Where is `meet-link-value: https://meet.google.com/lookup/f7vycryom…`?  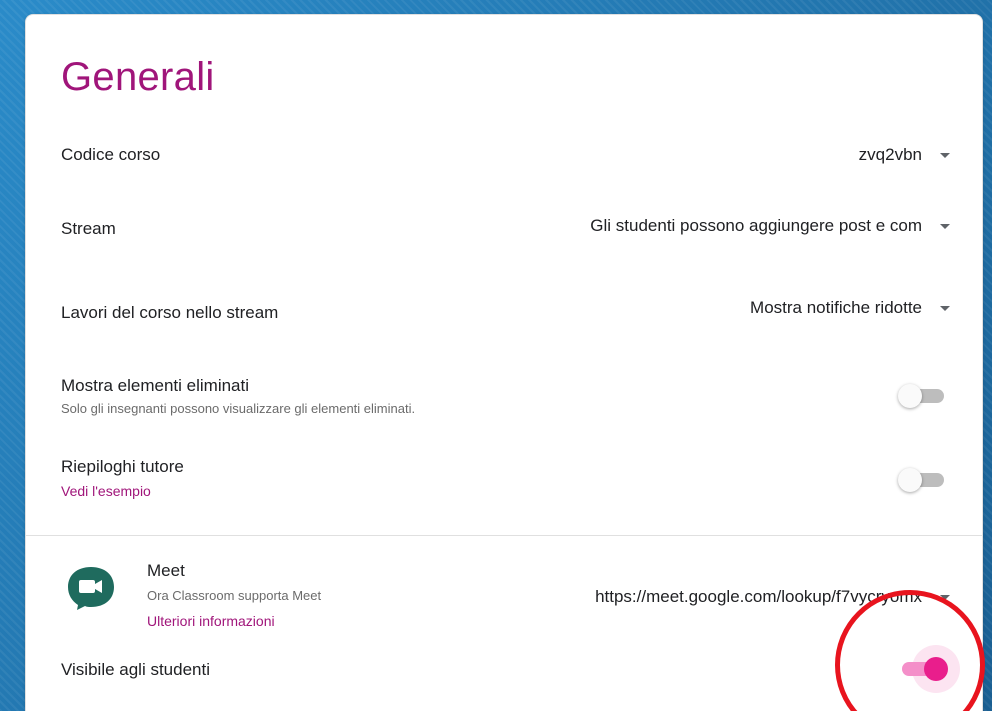 meet-link-value: https://meet.google.com/lookup/f7vycryom… is located at coordinates (758, 596).